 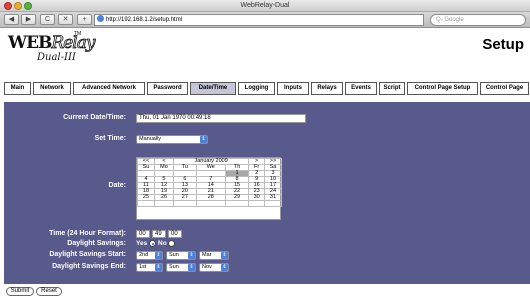 What do you see at coordinates (442, 88) in the screenshot?
I see `tab-control-page-setup: Control Page Setup` at bounding box center [442, 88].